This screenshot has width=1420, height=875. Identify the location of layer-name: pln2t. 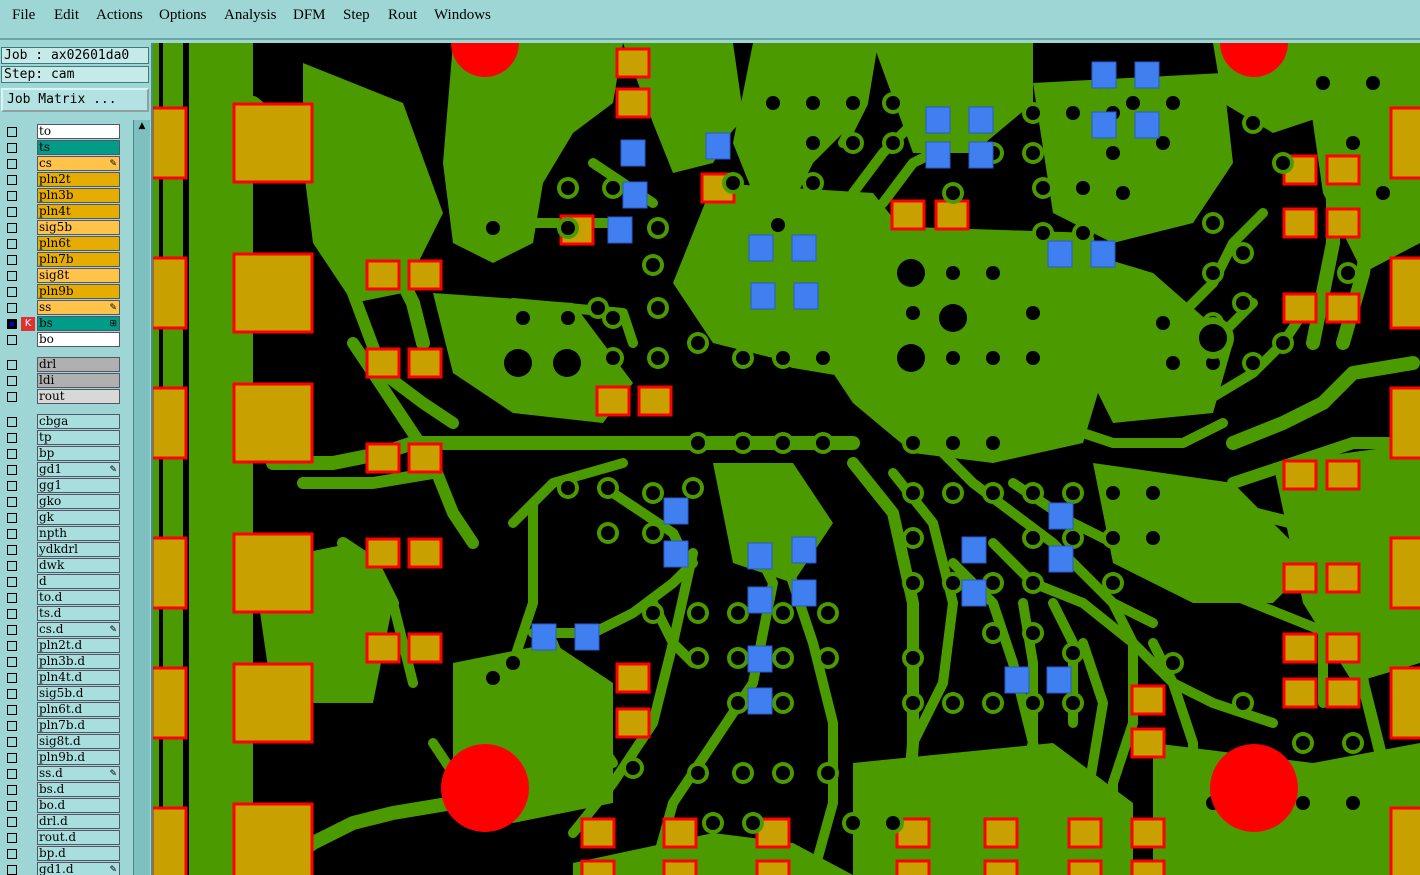
(78, 179).